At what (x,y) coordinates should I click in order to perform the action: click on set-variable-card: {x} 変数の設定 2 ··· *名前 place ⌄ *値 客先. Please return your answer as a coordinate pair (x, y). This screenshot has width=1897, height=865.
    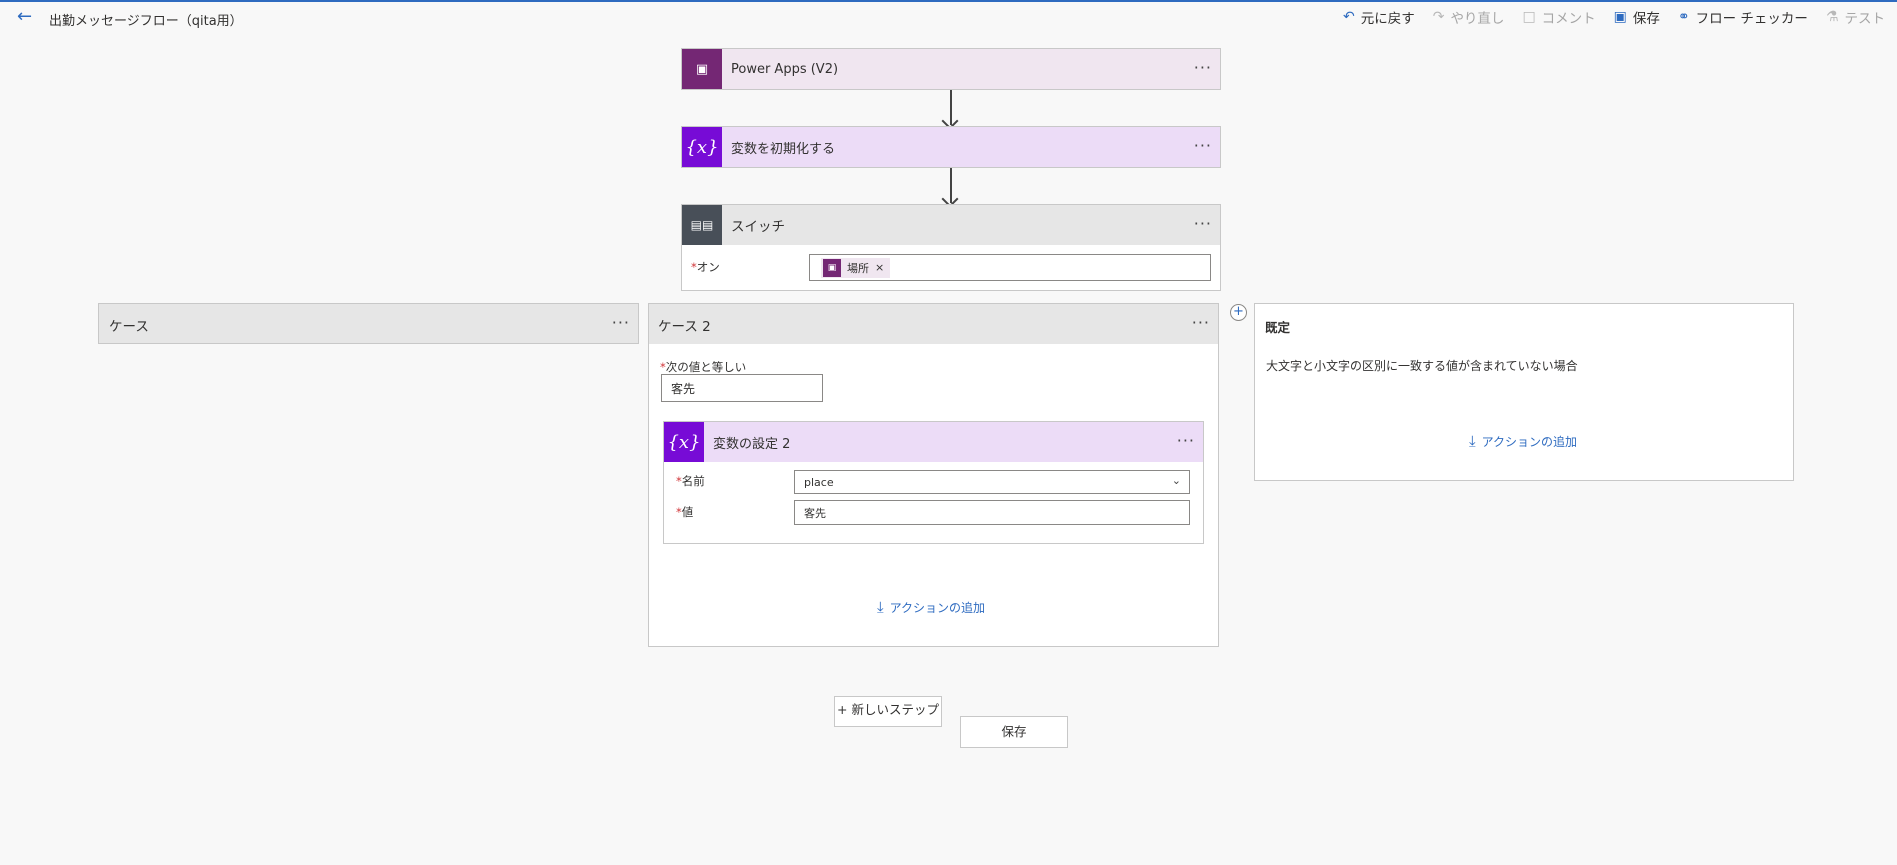
    Looking at the image, I should click on (933, 482).